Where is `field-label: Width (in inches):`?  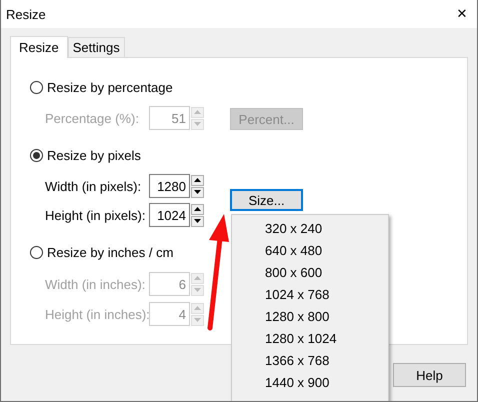 field-label: Width (in inches): is located at coordinates (95, 284).